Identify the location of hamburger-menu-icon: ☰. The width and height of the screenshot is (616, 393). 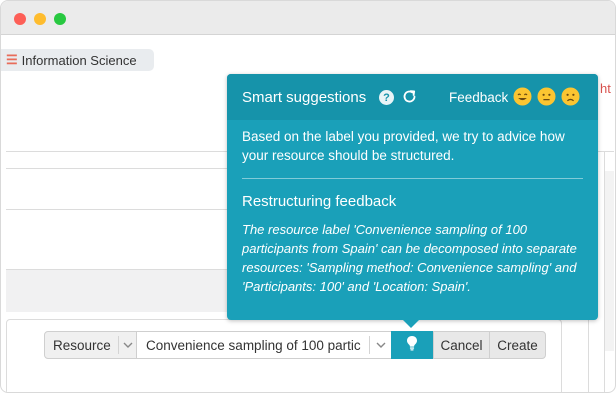
(12, 59).